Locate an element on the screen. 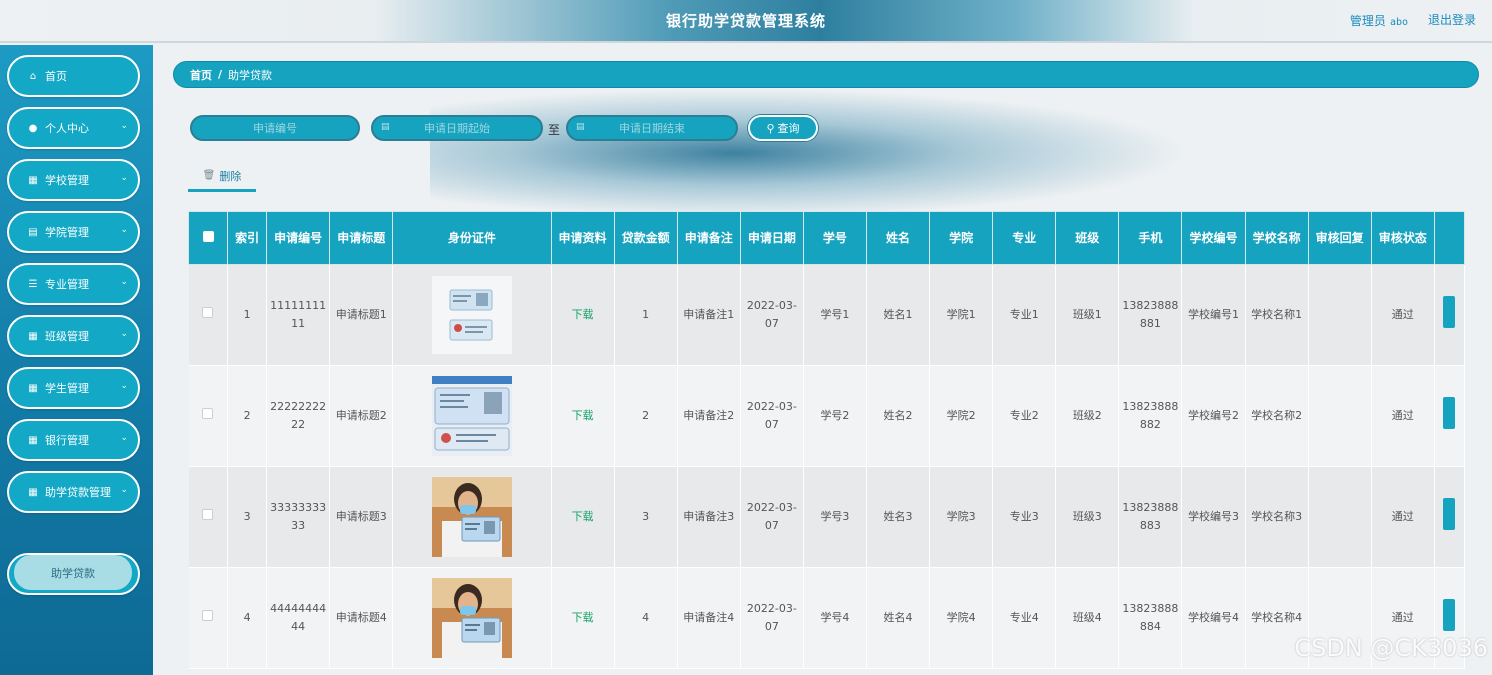 Image resolution: width=1492 pixels, height=675 pixels. cell-student-no: 学号3 is located at coordinates (835, 517).